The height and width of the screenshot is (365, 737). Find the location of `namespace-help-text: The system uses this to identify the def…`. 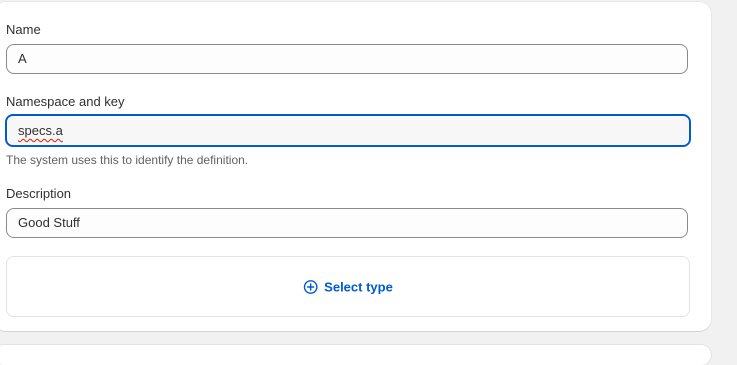

namespace-help-text: The system uses this to identify the def… is located at coordinates (127, 160).